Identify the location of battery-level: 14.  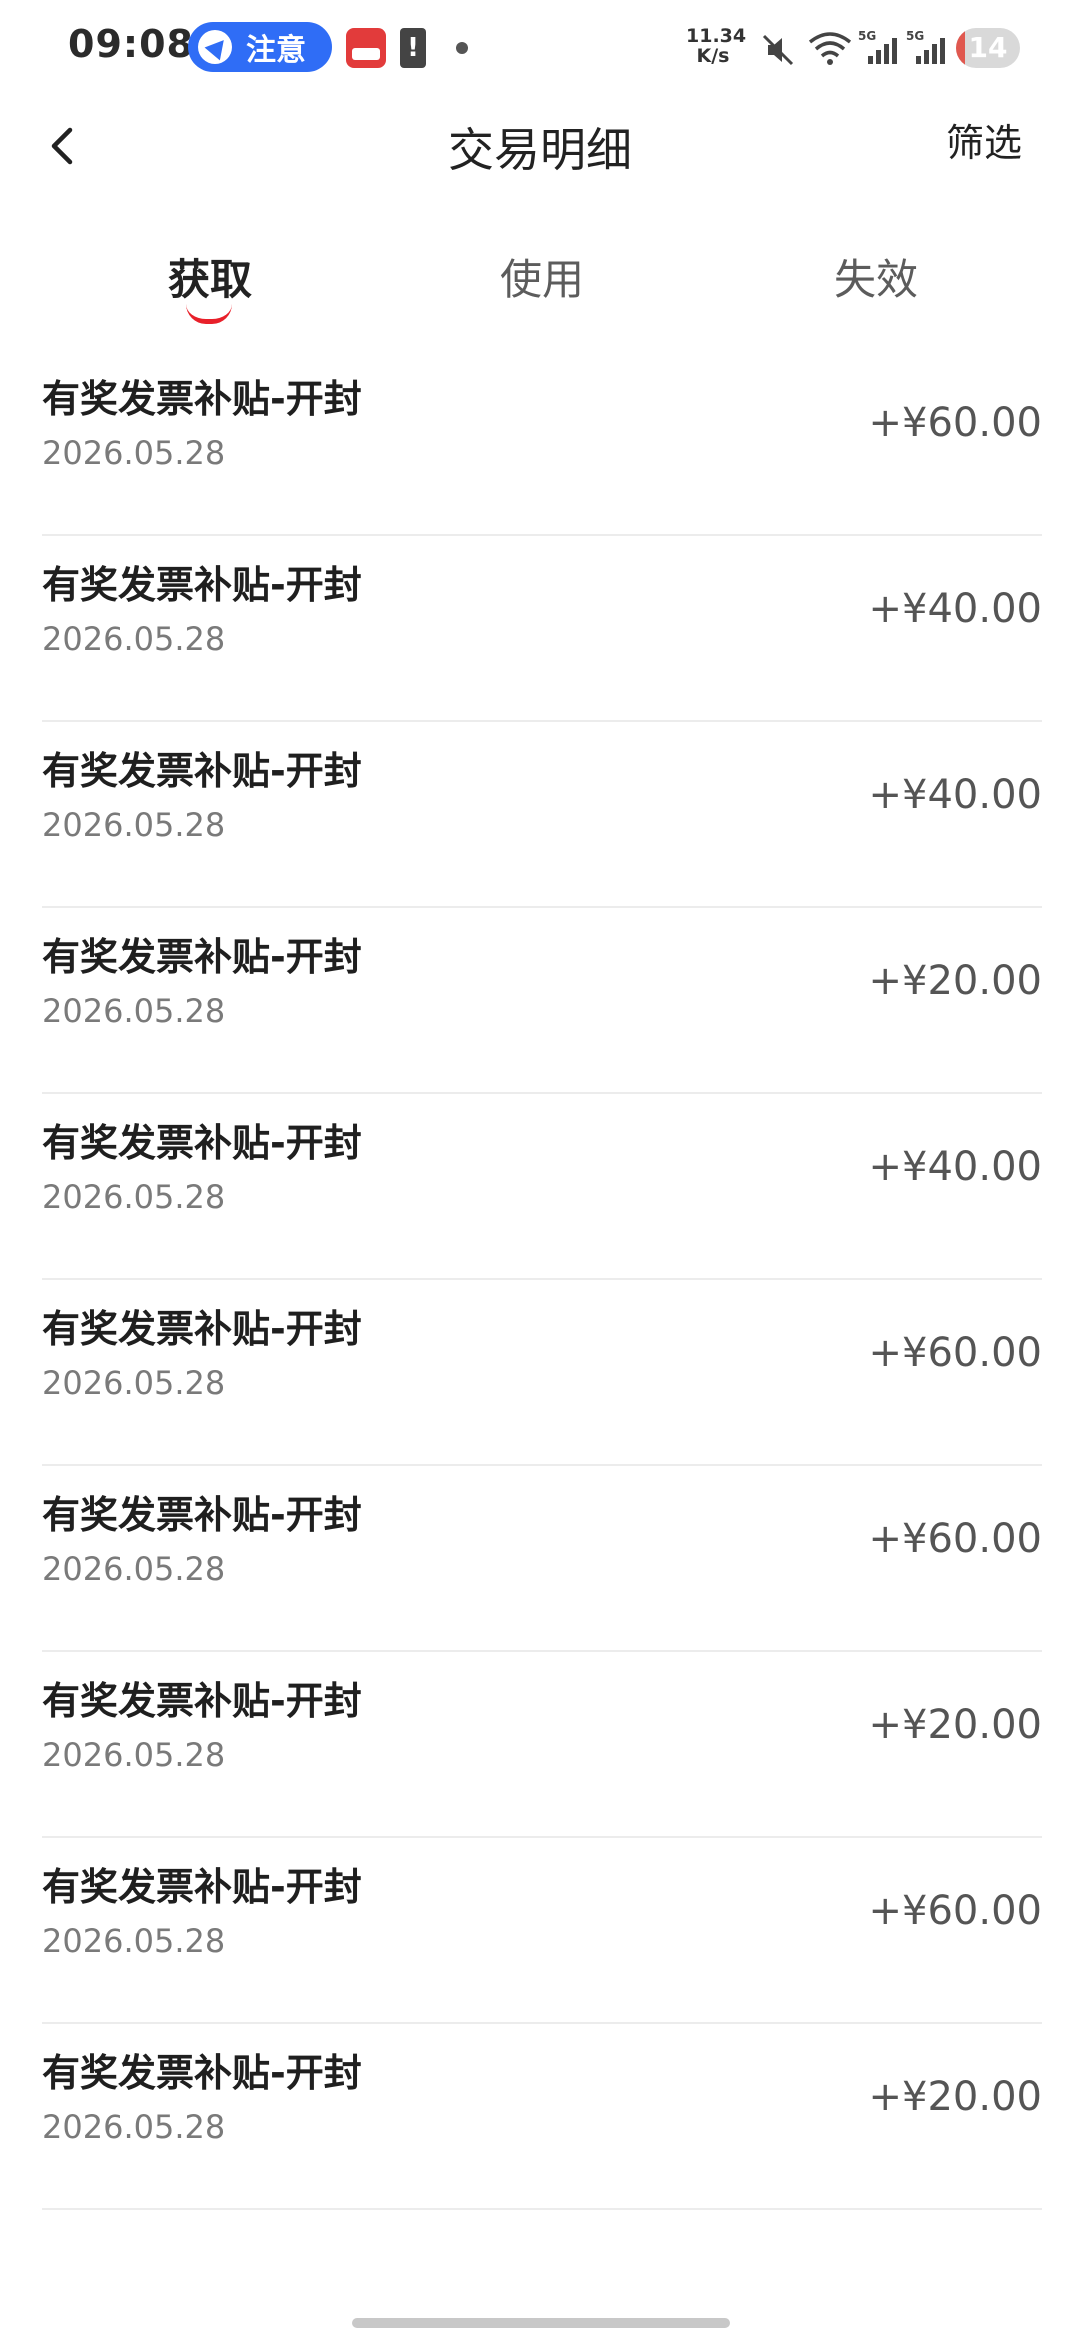
(988, 47).